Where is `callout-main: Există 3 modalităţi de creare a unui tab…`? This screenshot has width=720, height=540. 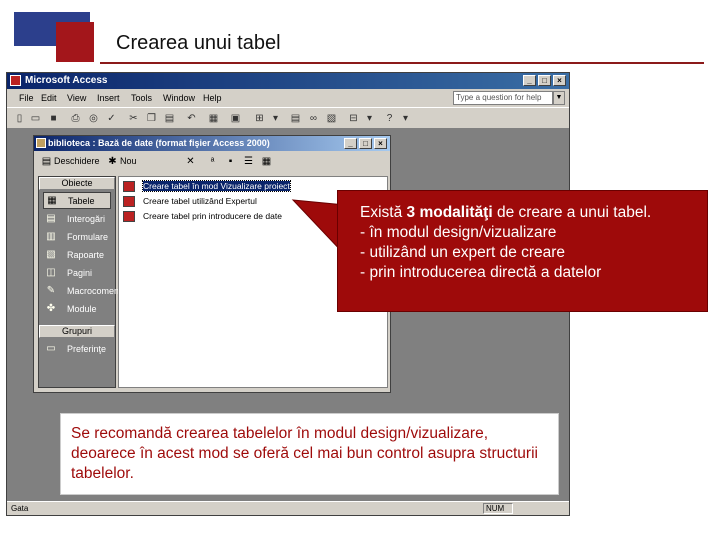
callout-main: Există 3 modalităţi de creare a unui tab… is located at coordinates (522, 251).